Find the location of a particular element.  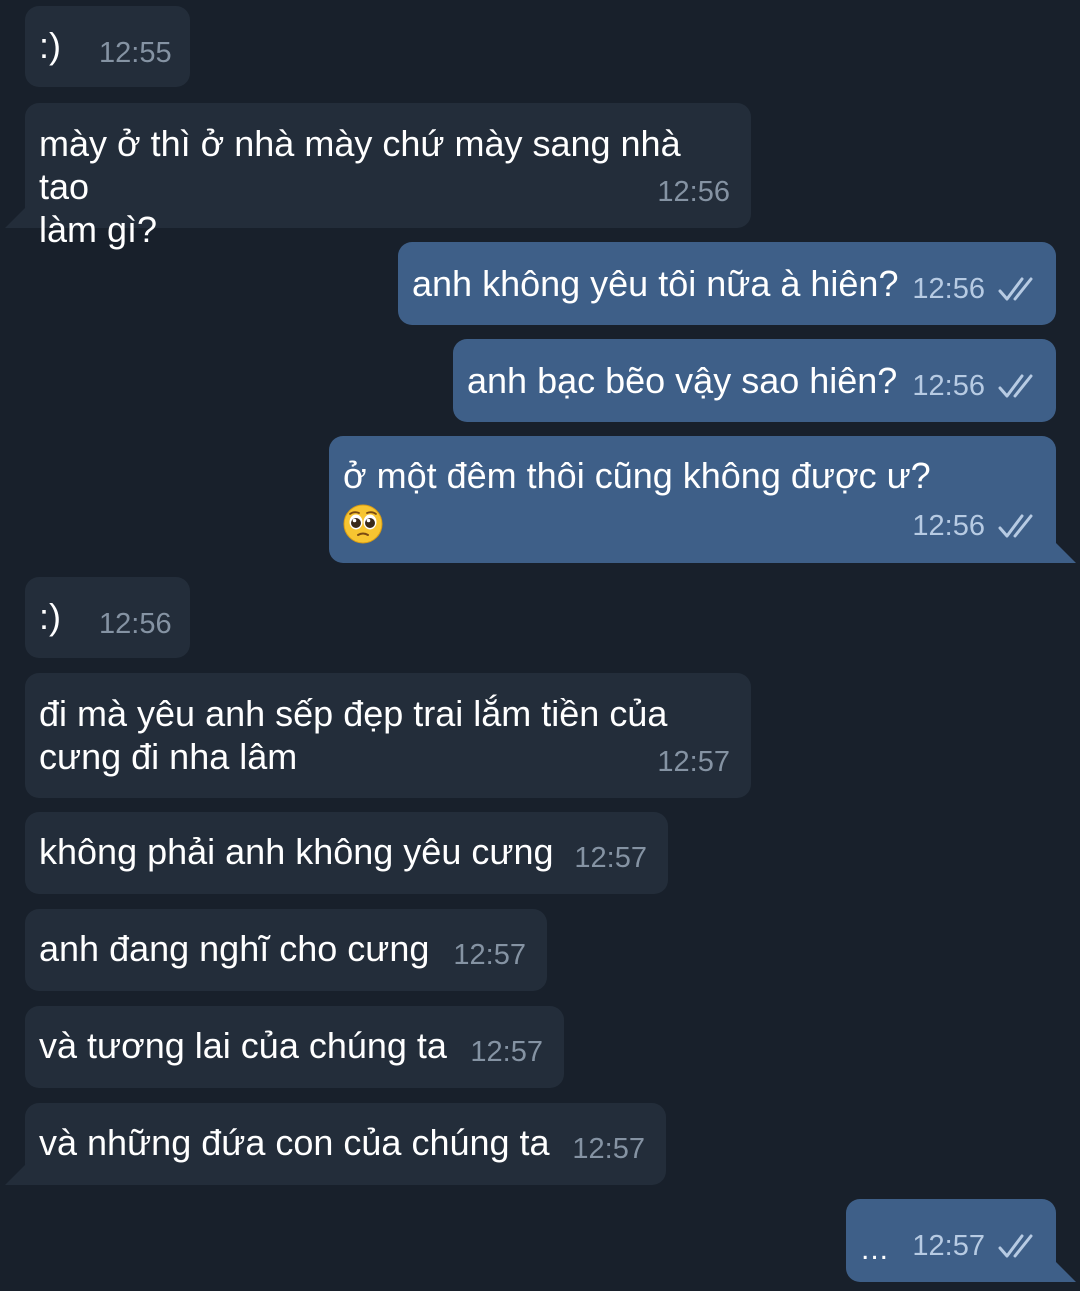

incoming-message: không phải anh không yêu cưng 12:57 is located at coordinates (346, 853).